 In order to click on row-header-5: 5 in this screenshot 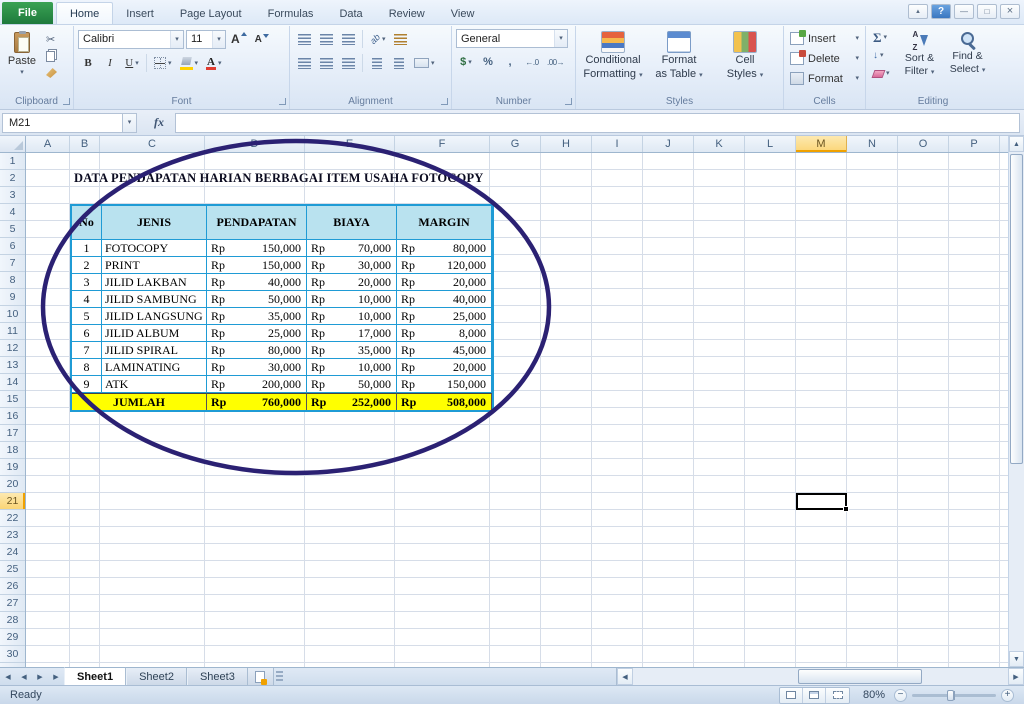, I will do `click(12, 229)`.